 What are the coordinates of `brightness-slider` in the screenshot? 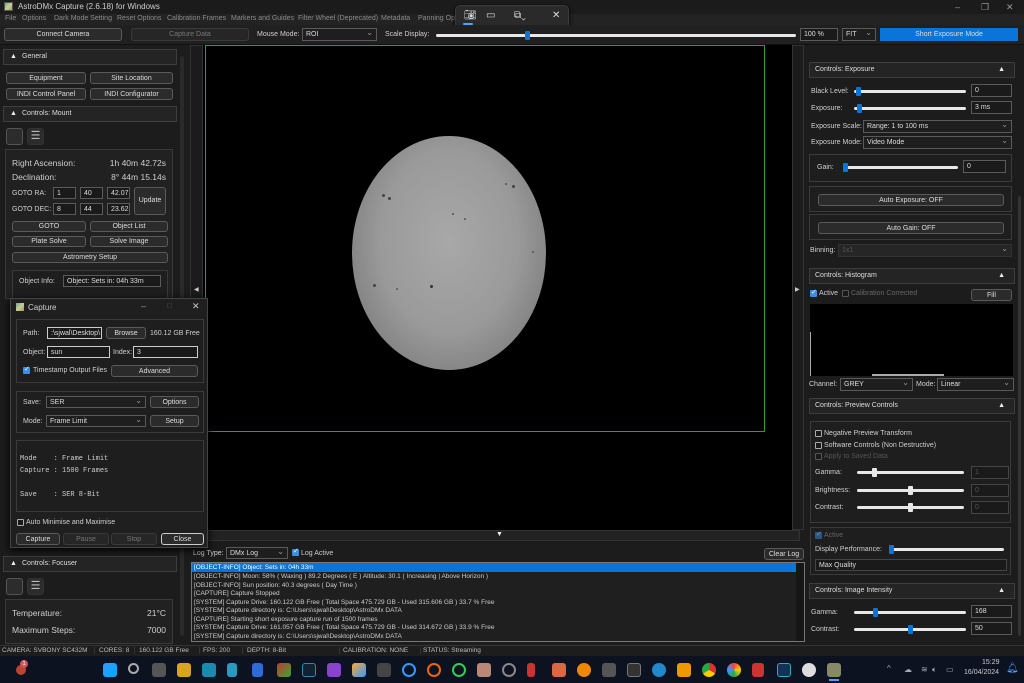 It's located at (910, 490).